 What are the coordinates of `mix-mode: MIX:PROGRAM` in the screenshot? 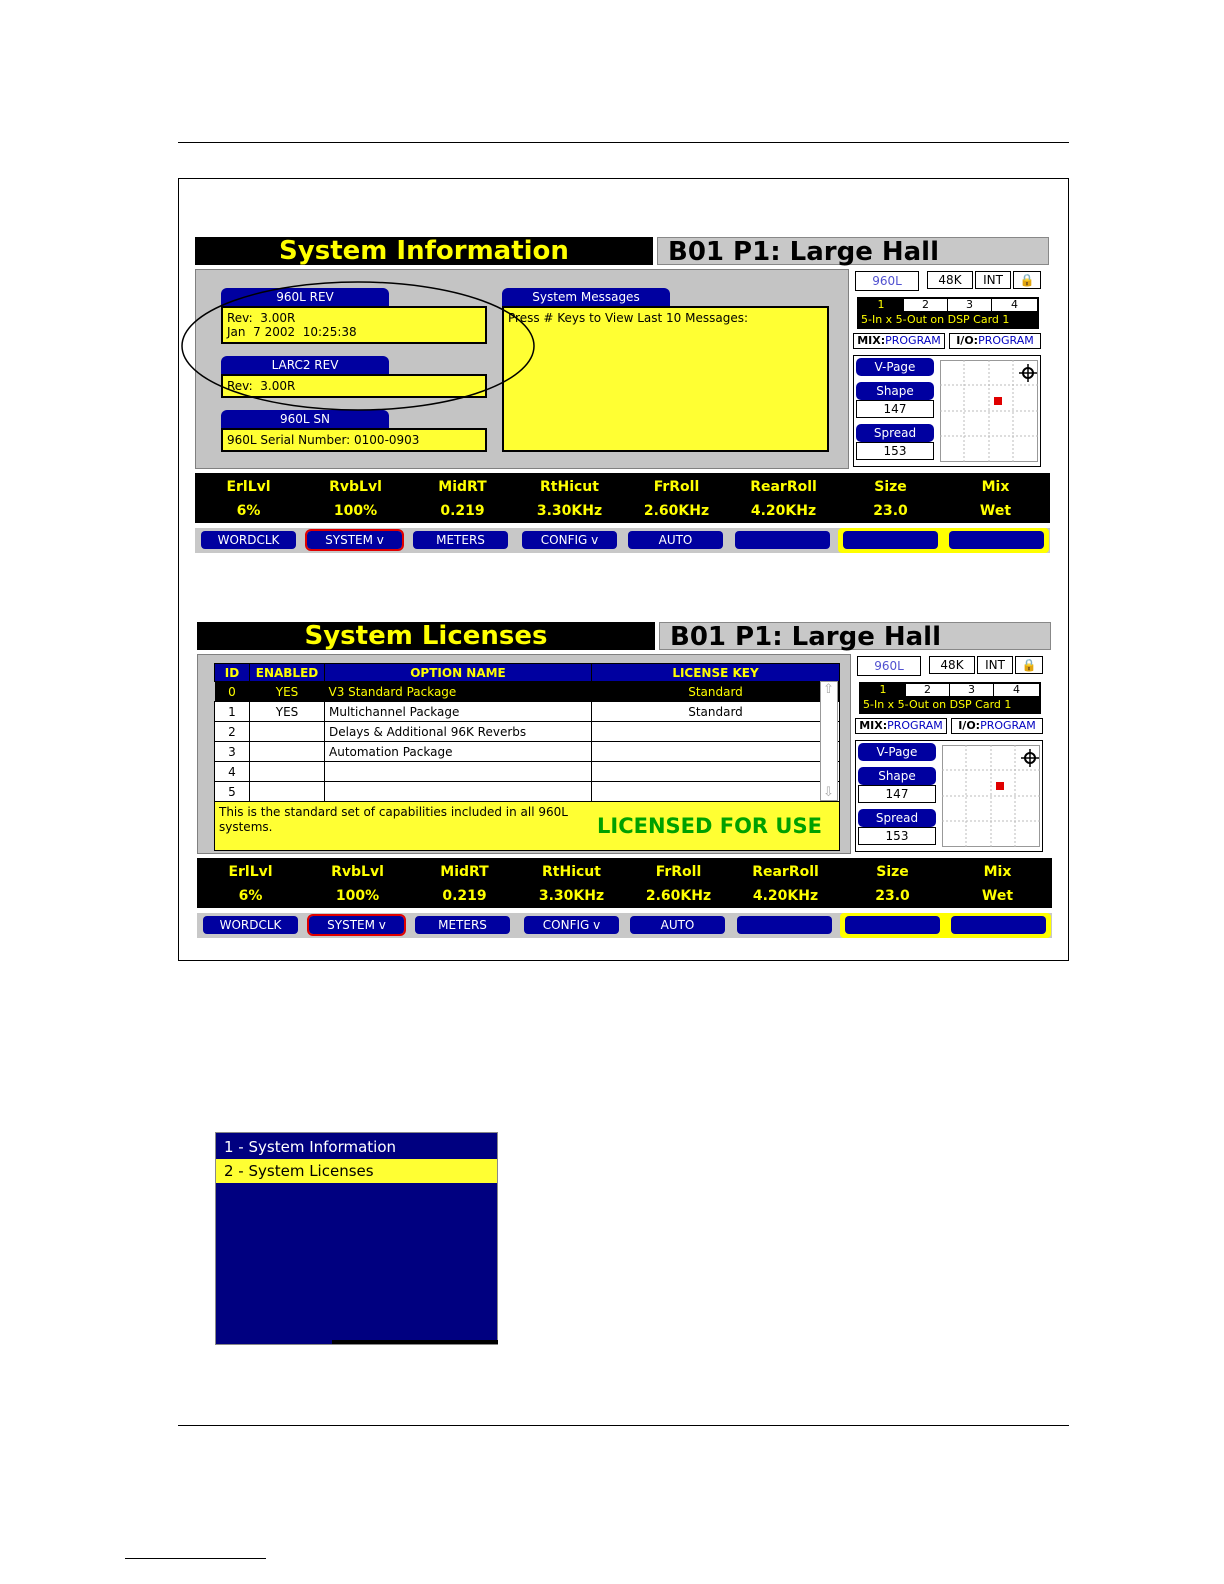 It's located at (901, 726).